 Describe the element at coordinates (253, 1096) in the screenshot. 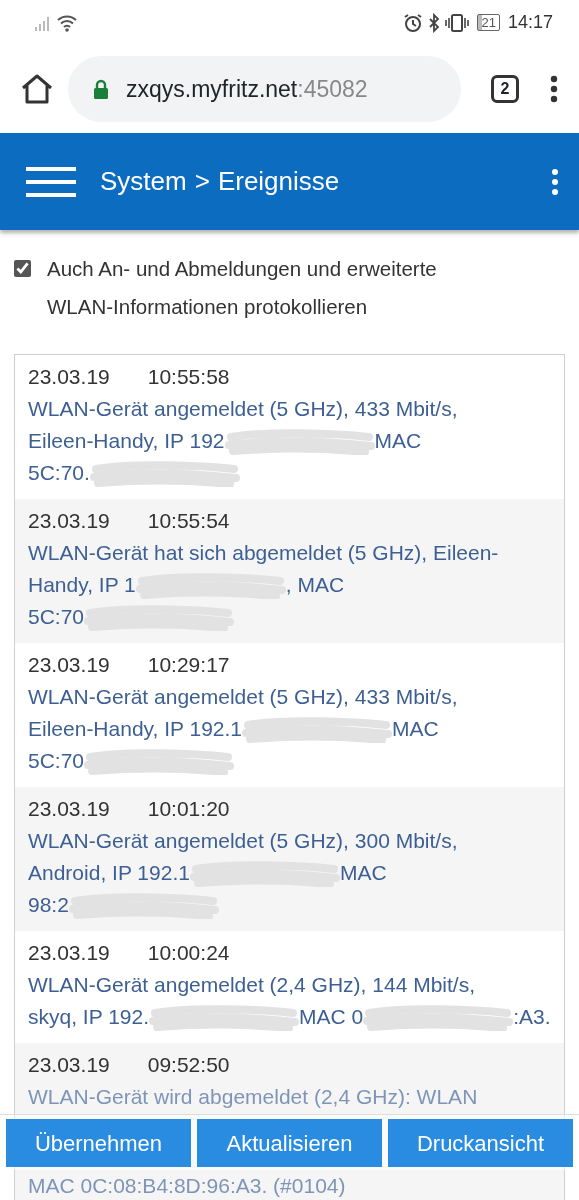

I see `event-text: WLAN-Gerät wird abgemeldet (2,4 GHz): WLAN` at that location.